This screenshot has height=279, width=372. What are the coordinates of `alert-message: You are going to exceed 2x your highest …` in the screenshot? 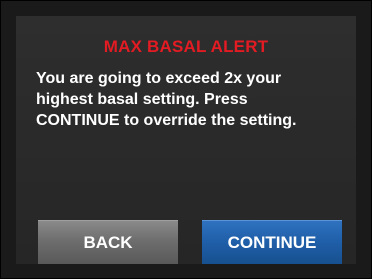 It's located at (166, 99).